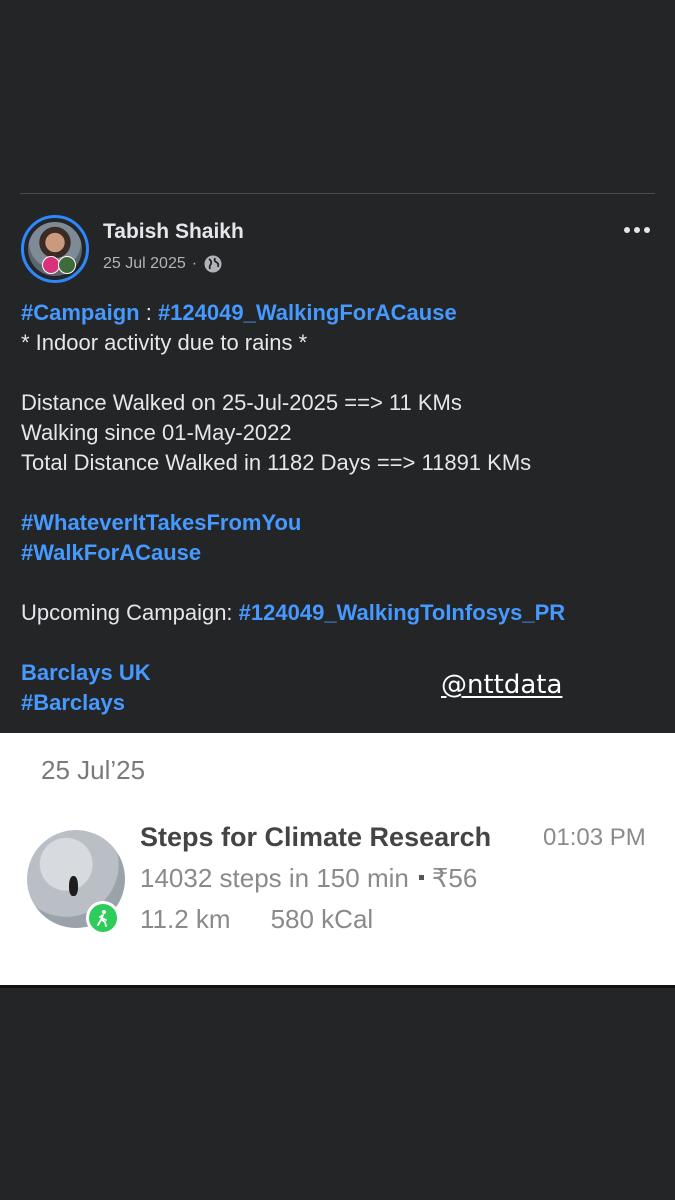  I want to click on hashtag-link: #Barclays, so click(341, 703).